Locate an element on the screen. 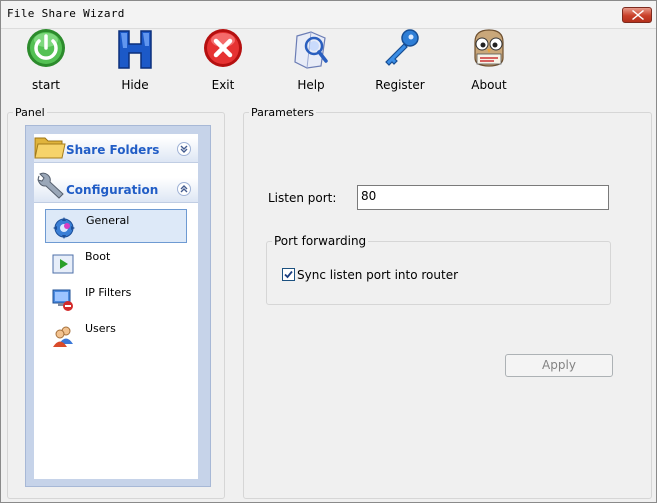  nav-item-users-label: Users is located at coordinates (100, 328).